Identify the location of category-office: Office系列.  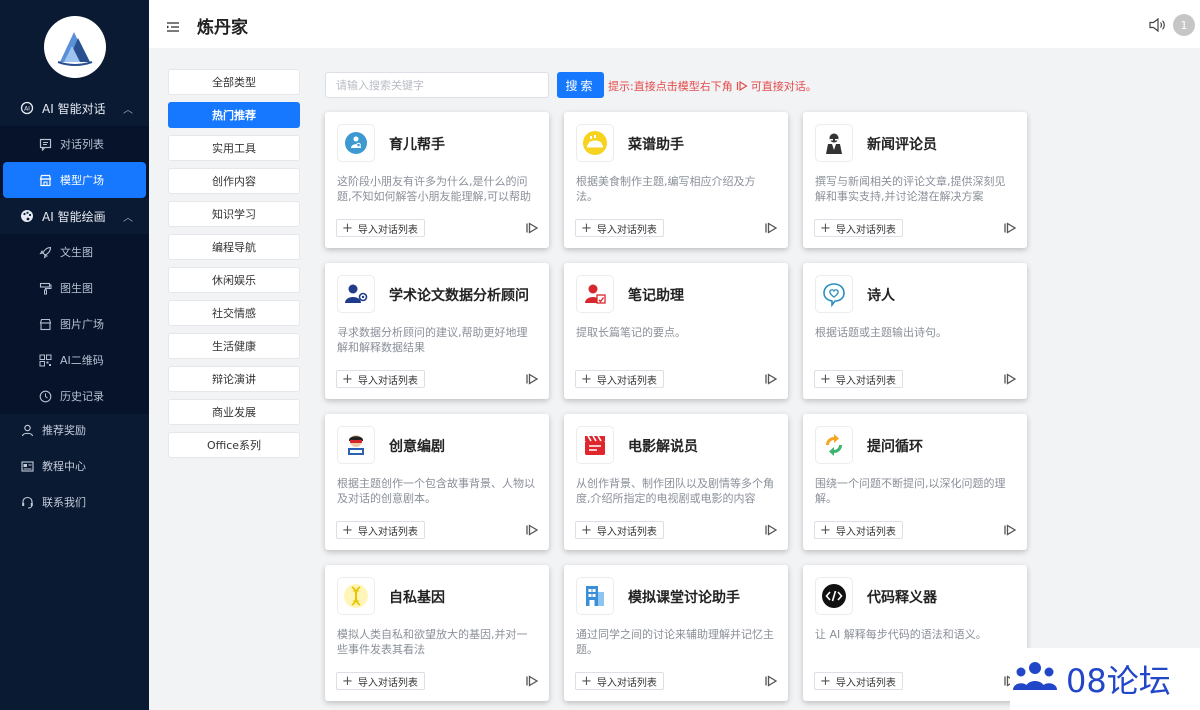
(234, 445).